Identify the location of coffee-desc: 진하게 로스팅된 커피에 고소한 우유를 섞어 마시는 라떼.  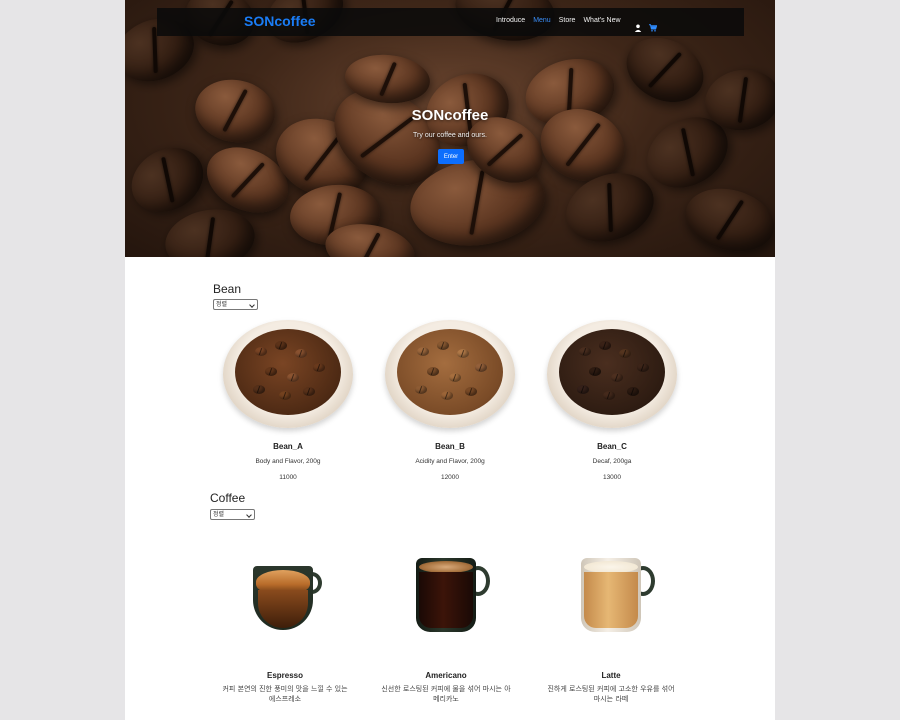
(611, 694).